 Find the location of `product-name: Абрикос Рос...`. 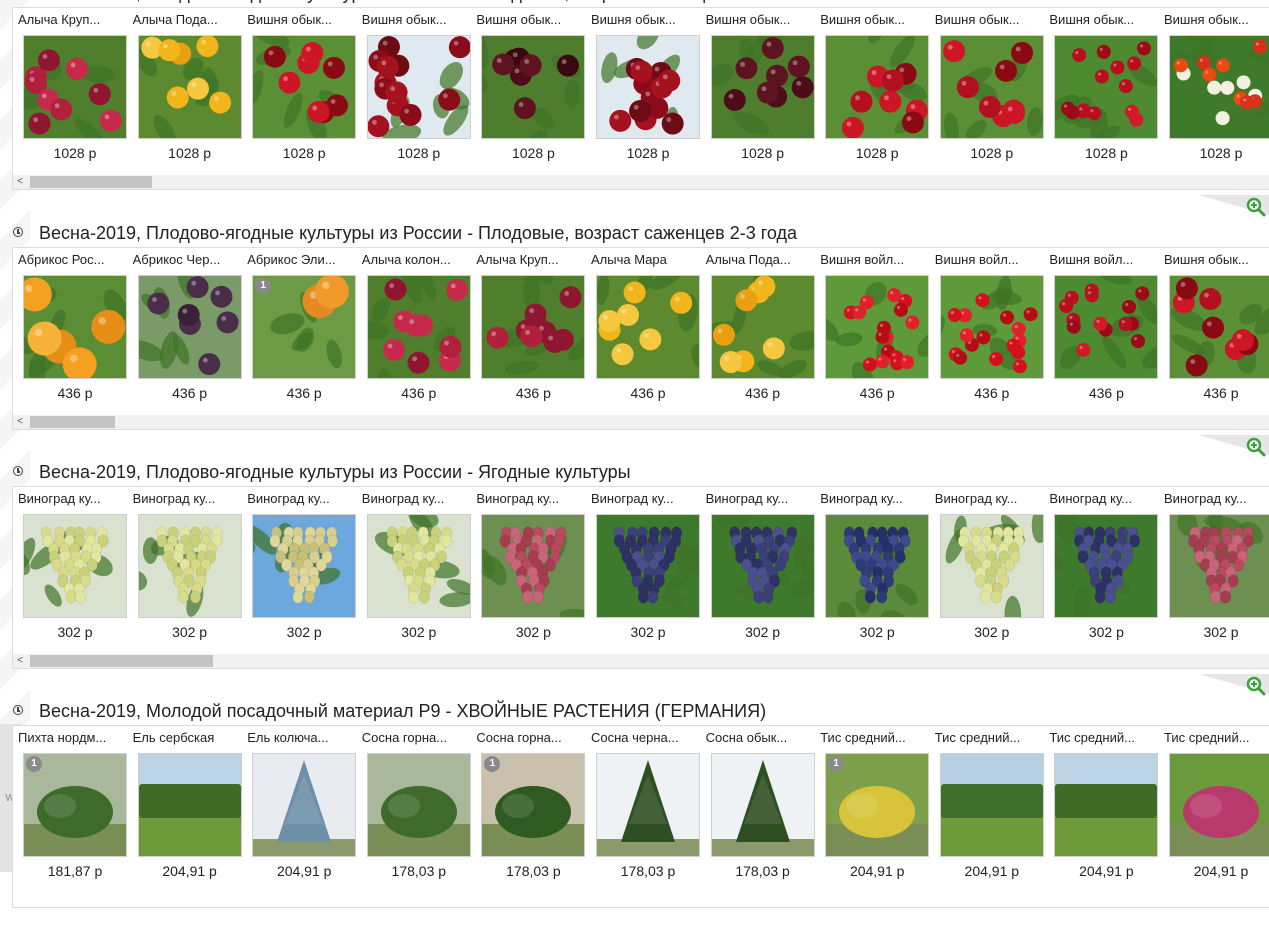

product-name: Абрикос Рос... is located at coordinates (70, 260).